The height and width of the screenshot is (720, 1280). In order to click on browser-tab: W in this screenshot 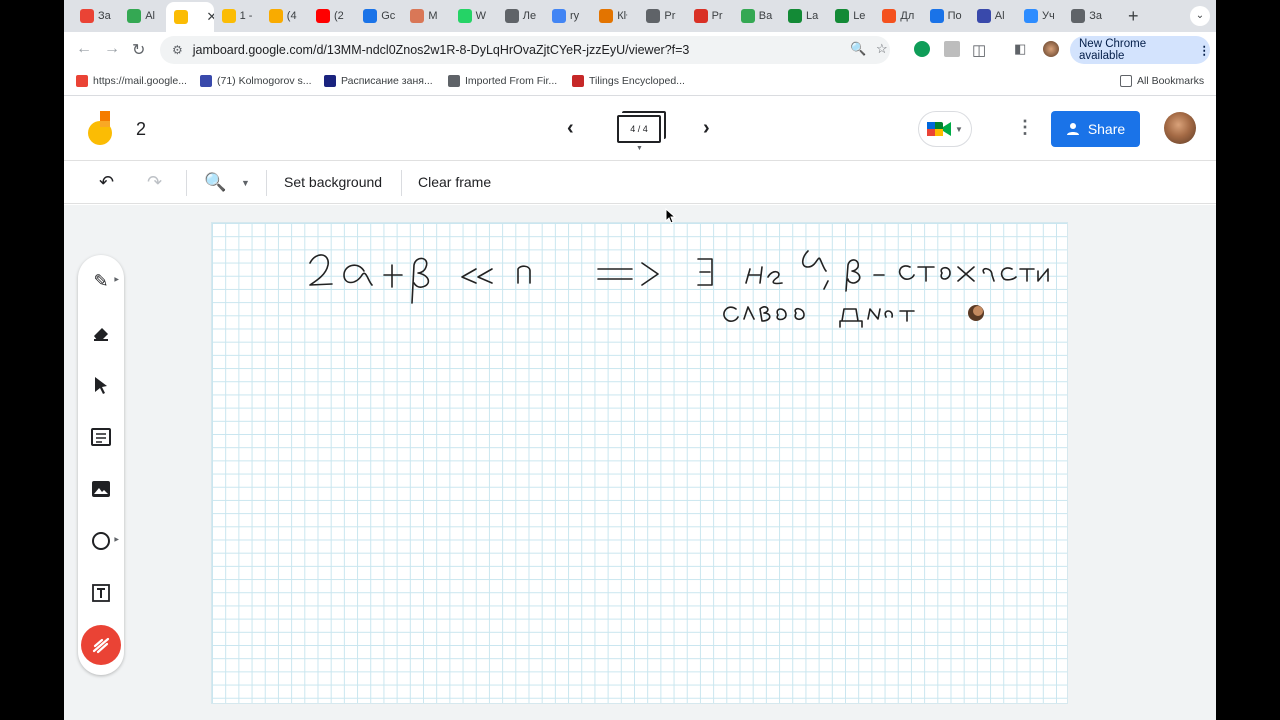, I will do `click(473, 16)`.